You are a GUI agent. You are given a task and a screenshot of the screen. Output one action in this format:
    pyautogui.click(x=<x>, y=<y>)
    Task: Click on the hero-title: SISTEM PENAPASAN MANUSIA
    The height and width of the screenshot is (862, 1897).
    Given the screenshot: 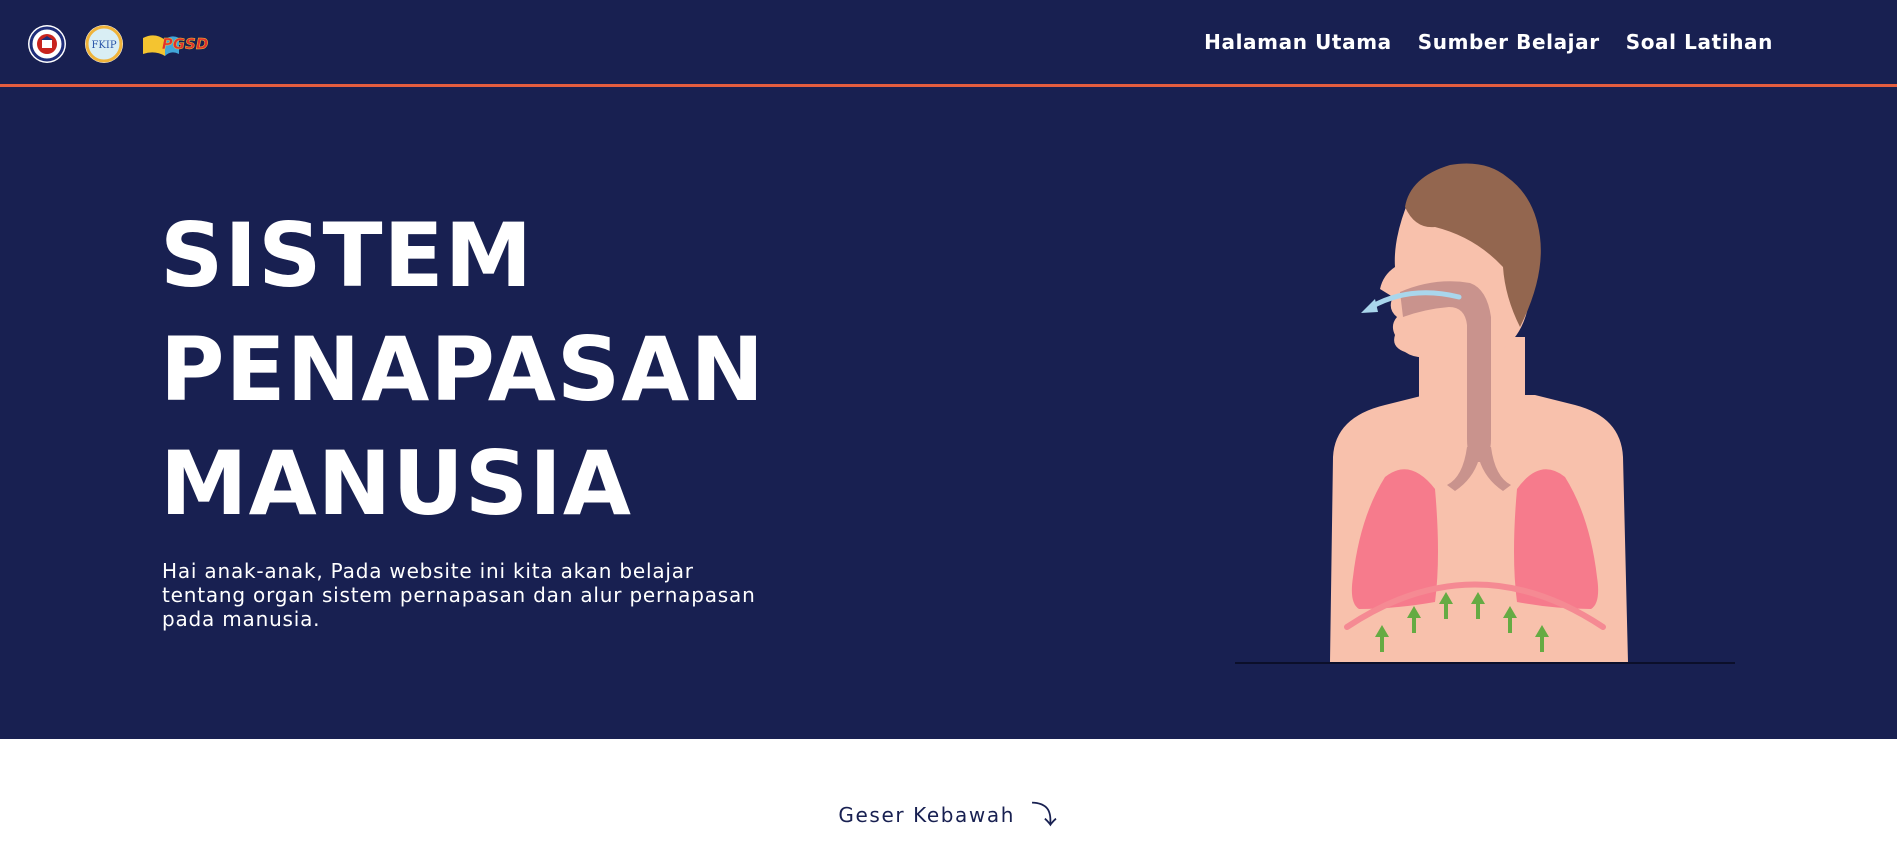 What is the action you would take?
    pyautogui.click(x=462, y=370)
    